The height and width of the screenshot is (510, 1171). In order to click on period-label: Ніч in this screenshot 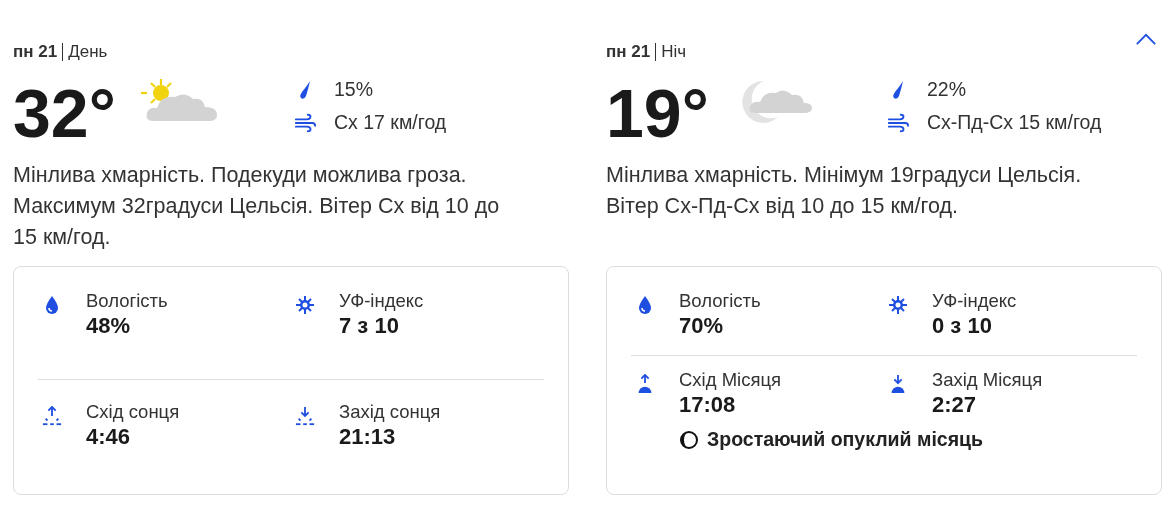, I will do `click(673, 52)`.